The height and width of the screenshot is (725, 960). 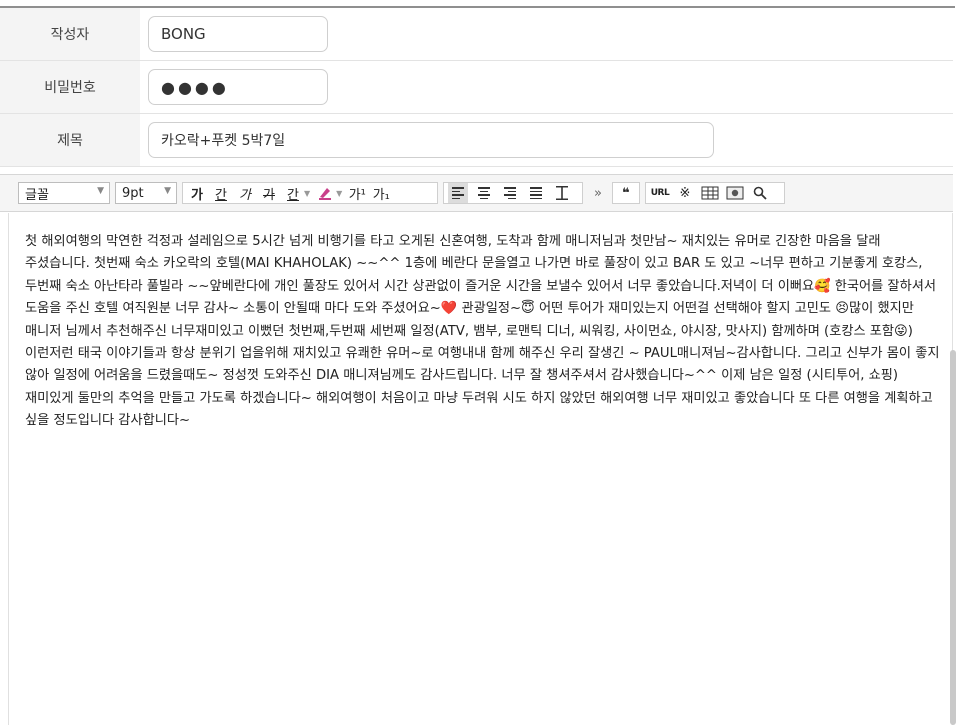 What do you see at coordinates (238, 87) in the screenshot?
I see `password-input` at bounding box center [238, 87].